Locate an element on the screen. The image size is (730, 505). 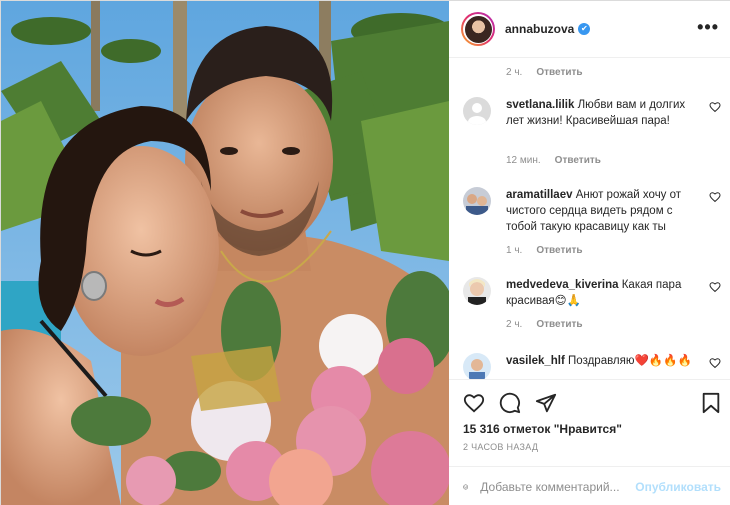
post-header: annabuzova ✔ ••• is located at coordinates (589, 29).